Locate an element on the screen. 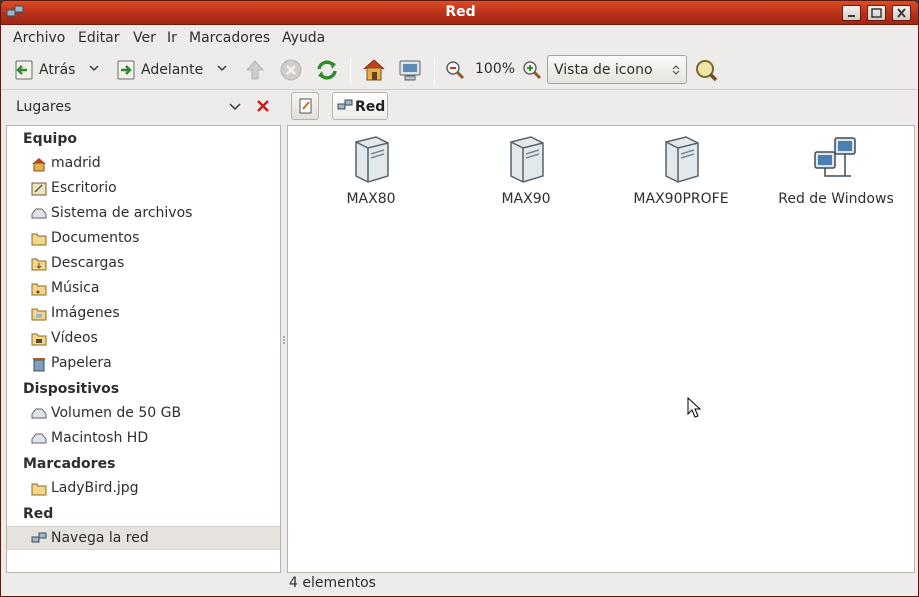  status-text: 4 elementos is located at coordinates (332, 583).